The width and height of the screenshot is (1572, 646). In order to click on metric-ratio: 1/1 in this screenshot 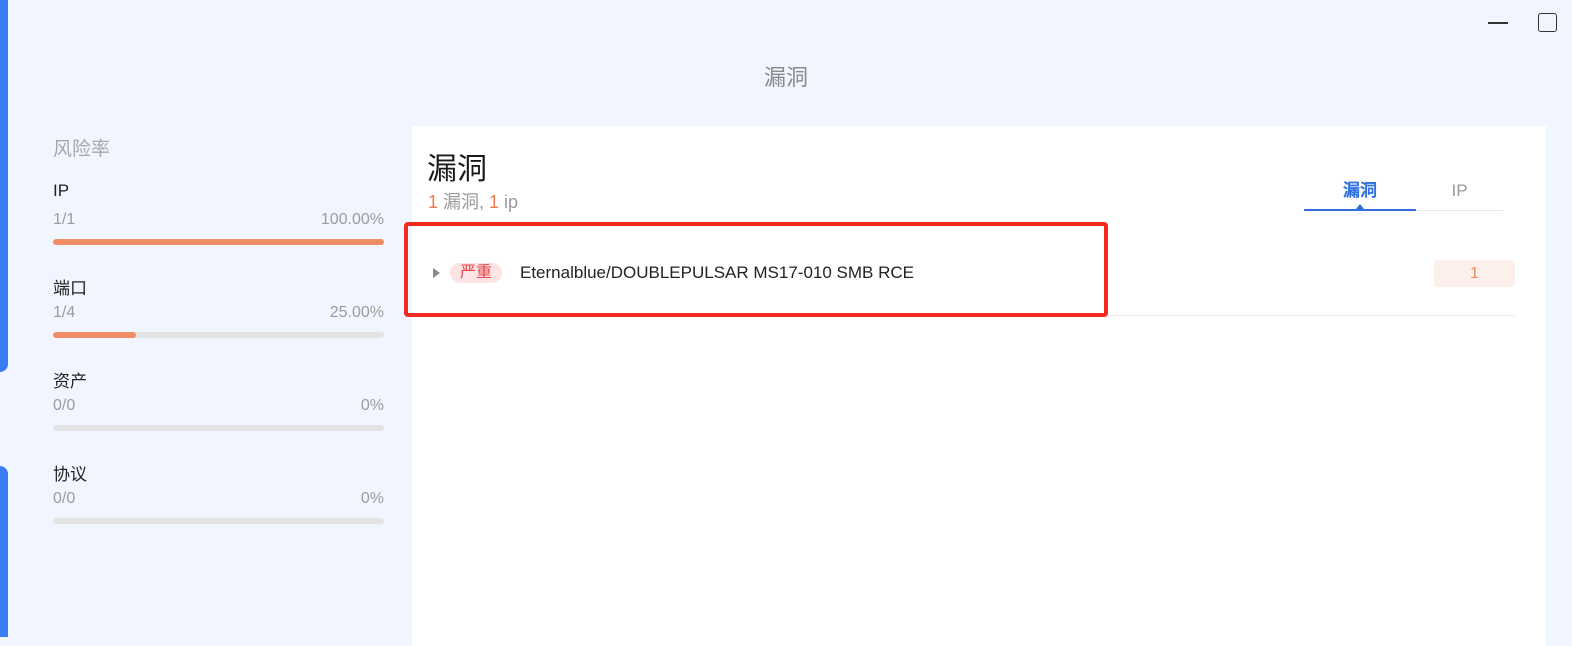, I will do `click(64, 219)`.